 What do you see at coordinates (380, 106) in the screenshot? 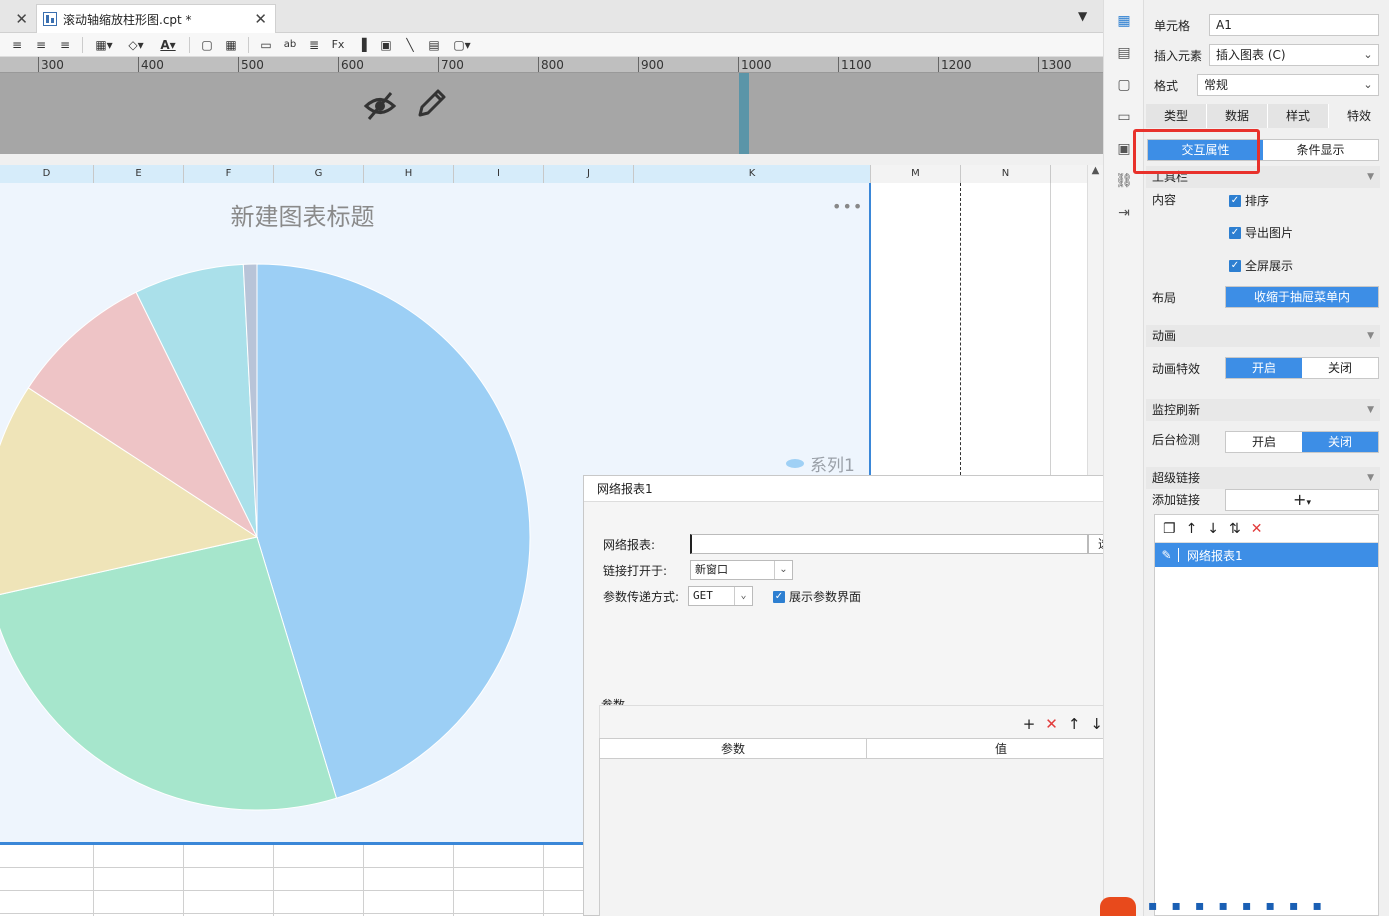
I see `hide-eye-icon` at bounding box center [380, 106].